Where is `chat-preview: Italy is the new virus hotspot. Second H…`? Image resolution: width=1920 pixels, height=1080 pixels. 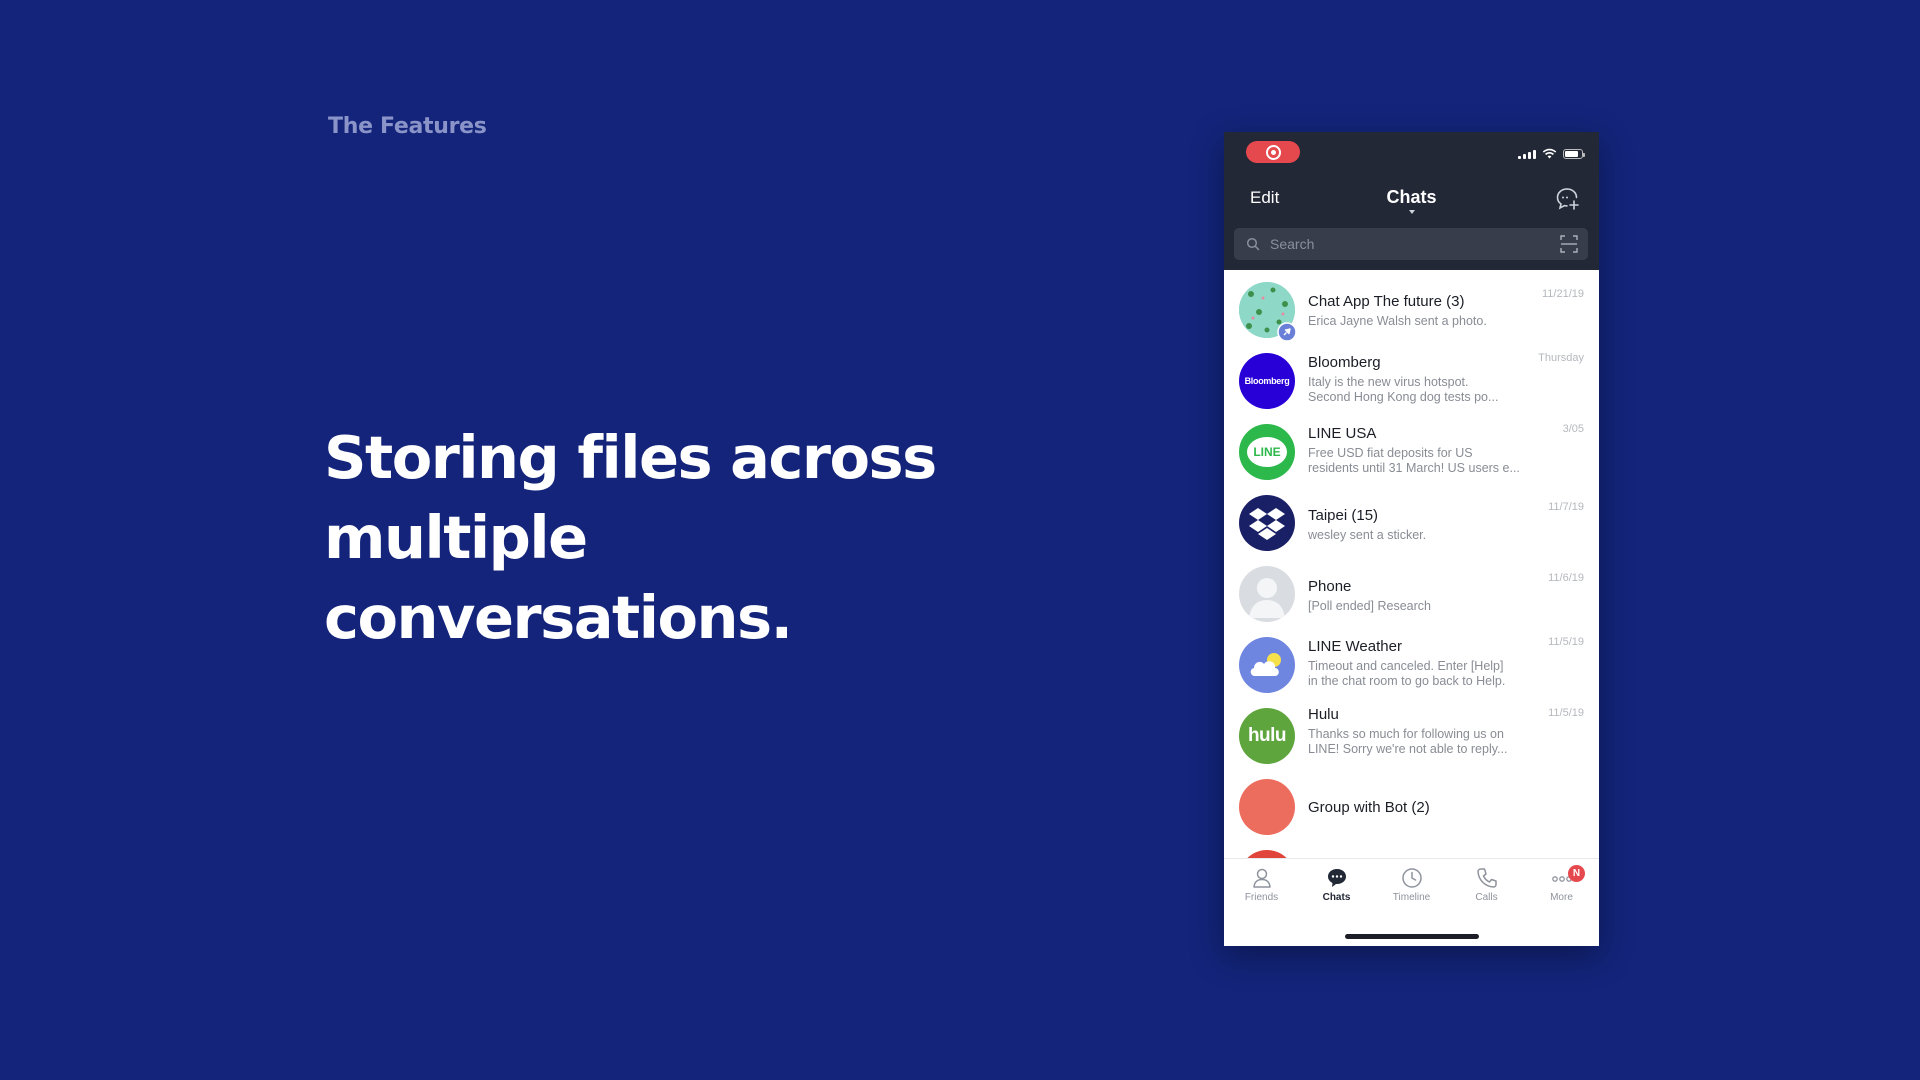 chat-preview: Italy is the new virus hotspot. Second H… is located at coordinates (1403, 389).